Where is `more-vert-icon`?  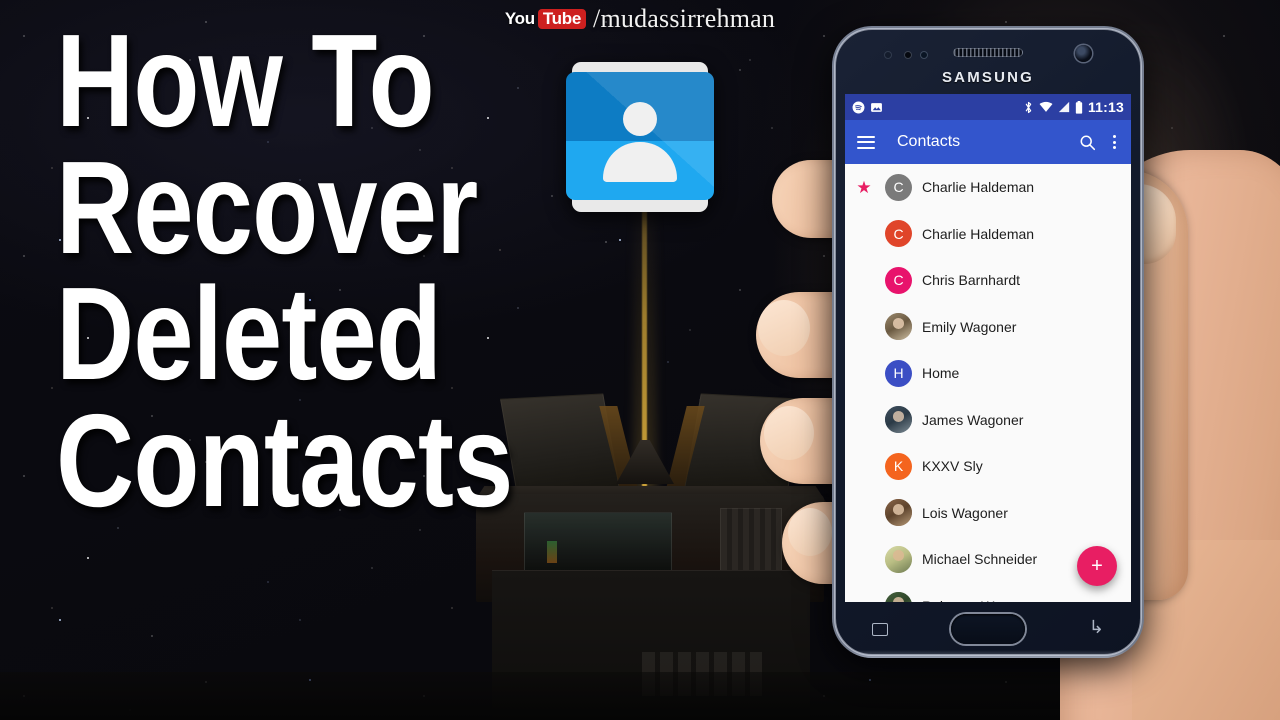
more-vert-icon is located at coordinates (1114, 142).